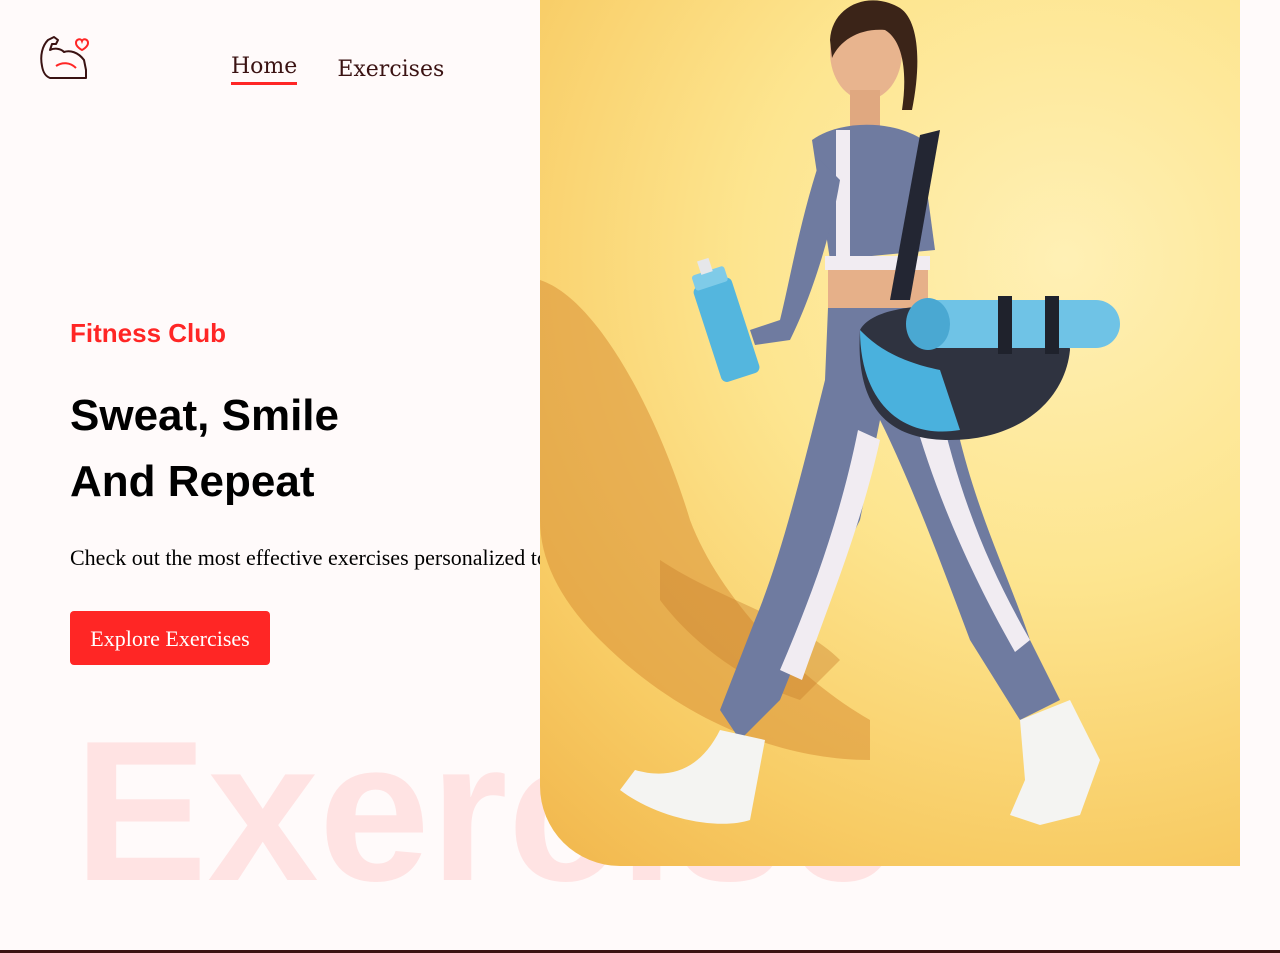 This screenshot has width=1280, height=953. What do you see at coordinates (170, 638) in the screenshot?
I see `explore-exercises-button: Explore Exercises` at bounding box center [170, 638].